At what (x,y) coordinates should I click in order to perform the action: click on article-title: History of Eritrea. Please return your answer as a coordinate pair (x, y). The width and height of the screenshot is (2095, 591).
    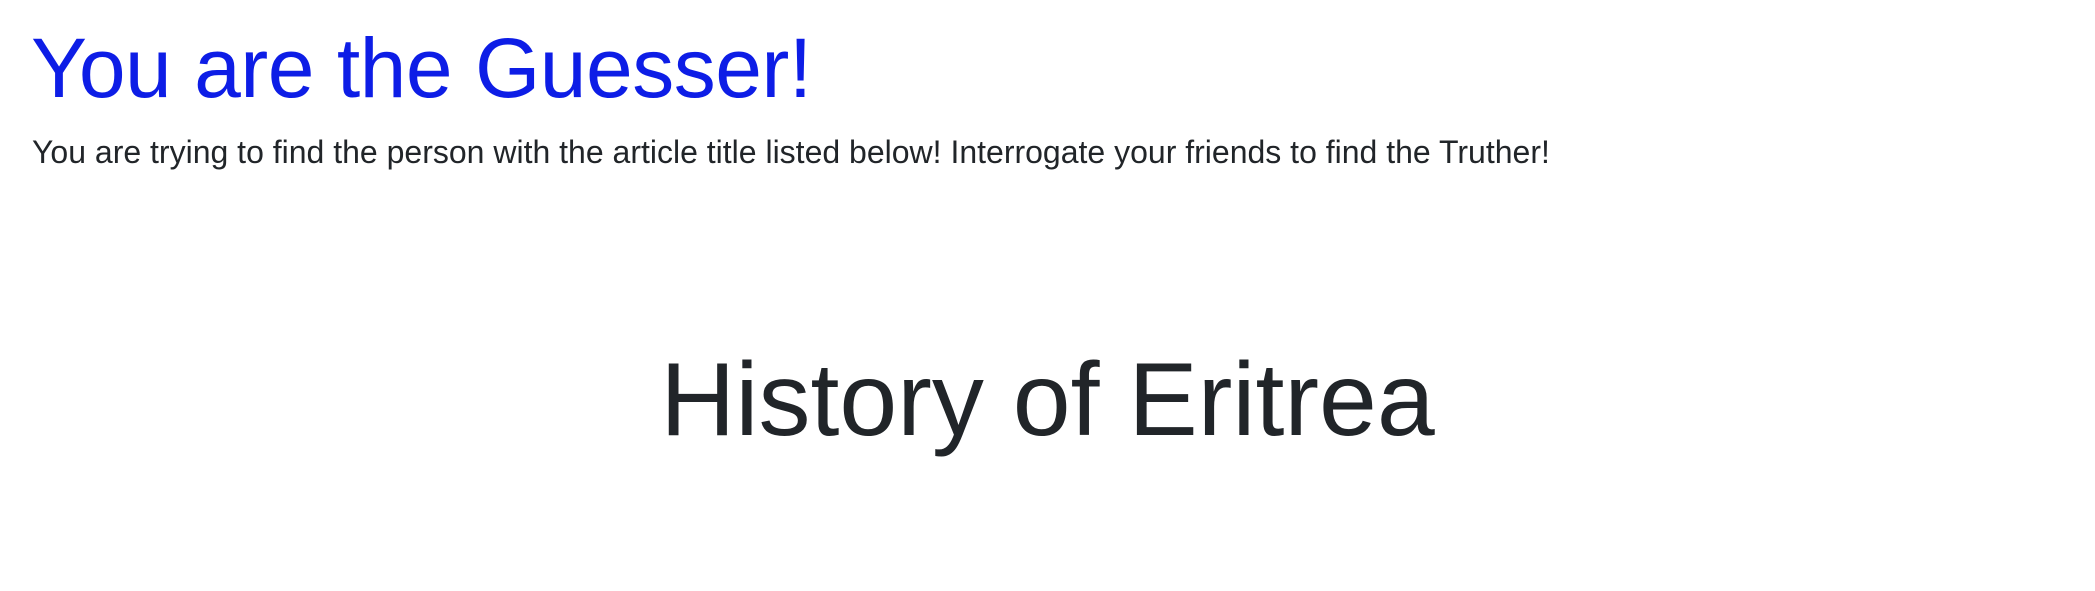
    Looking at the image, I should click on (1047, 400).